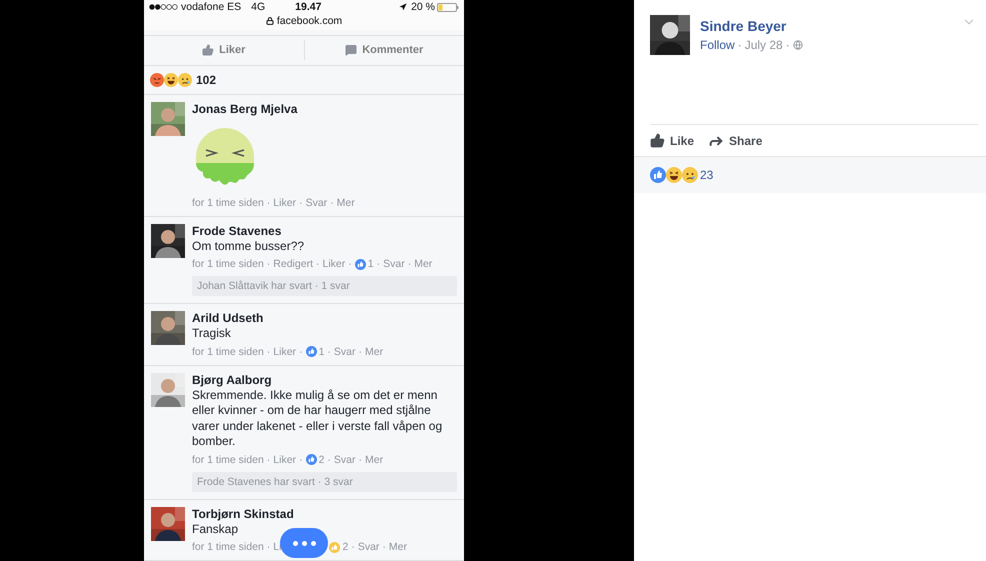 Image resolution: width=986 pixels, height=561 pixels. What do you see at coordinates (763, 45) in the screenshot?
I see `post-date: July 28` at bounding box center [763, 45].